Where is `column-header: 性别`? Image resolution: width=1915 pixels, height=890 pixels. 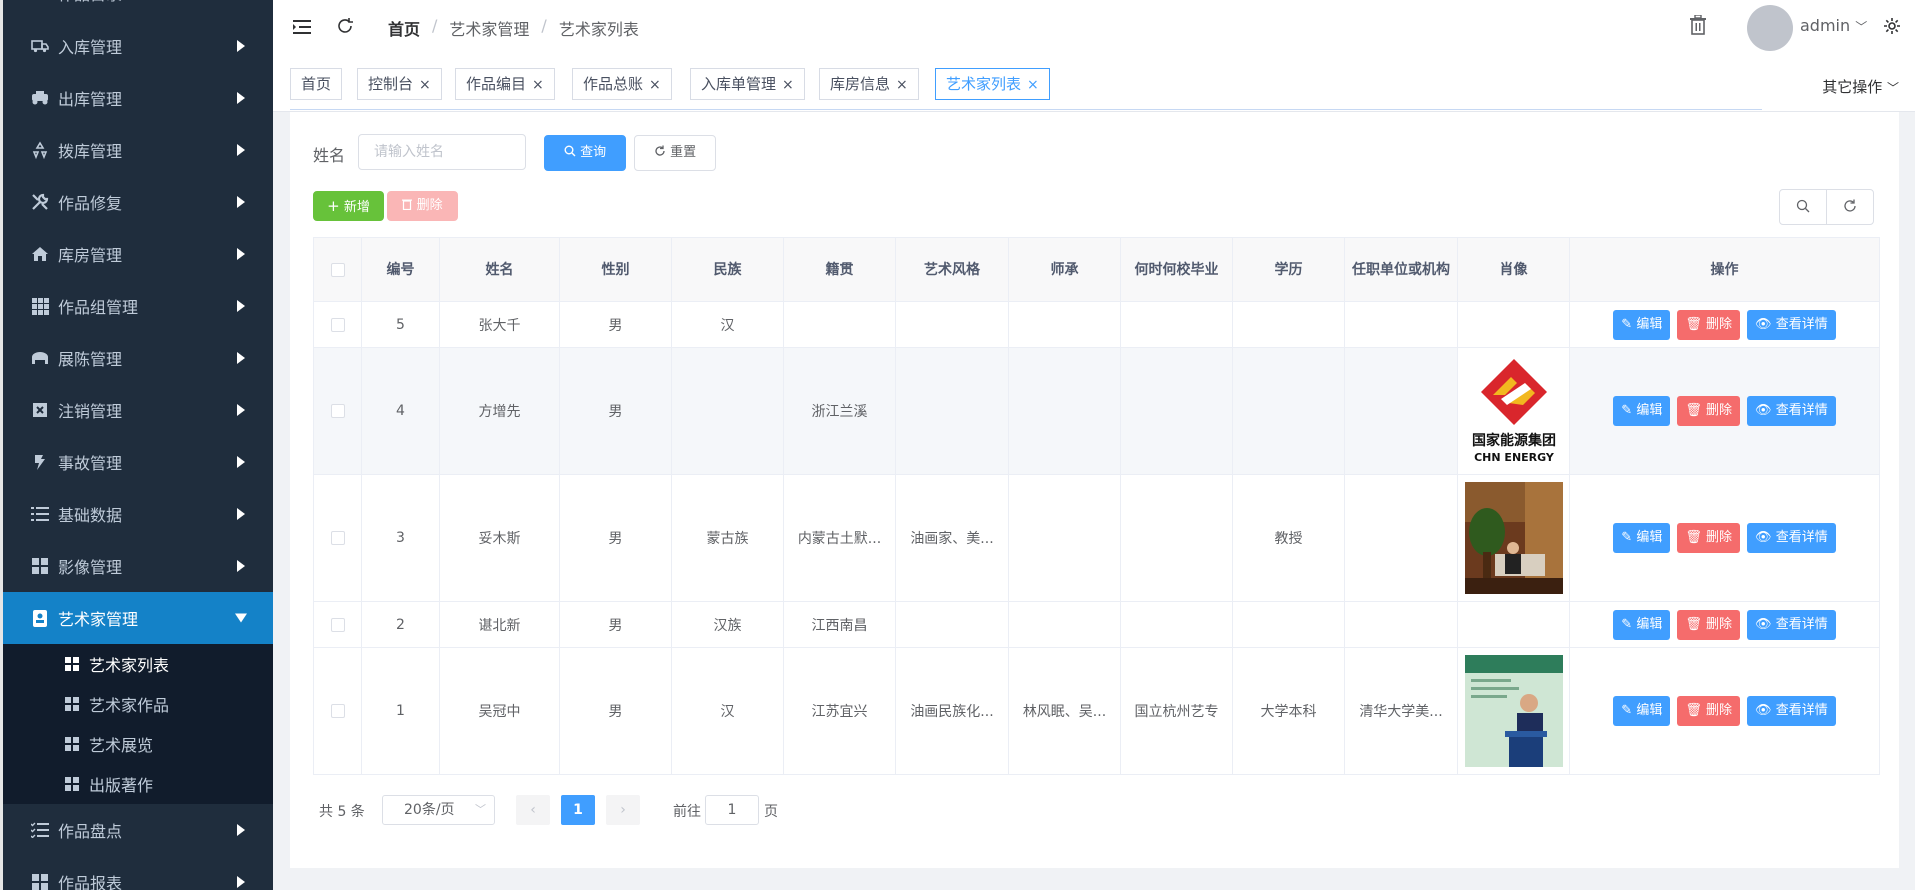
column-header: 性别 is located at coordinates (615, 269).